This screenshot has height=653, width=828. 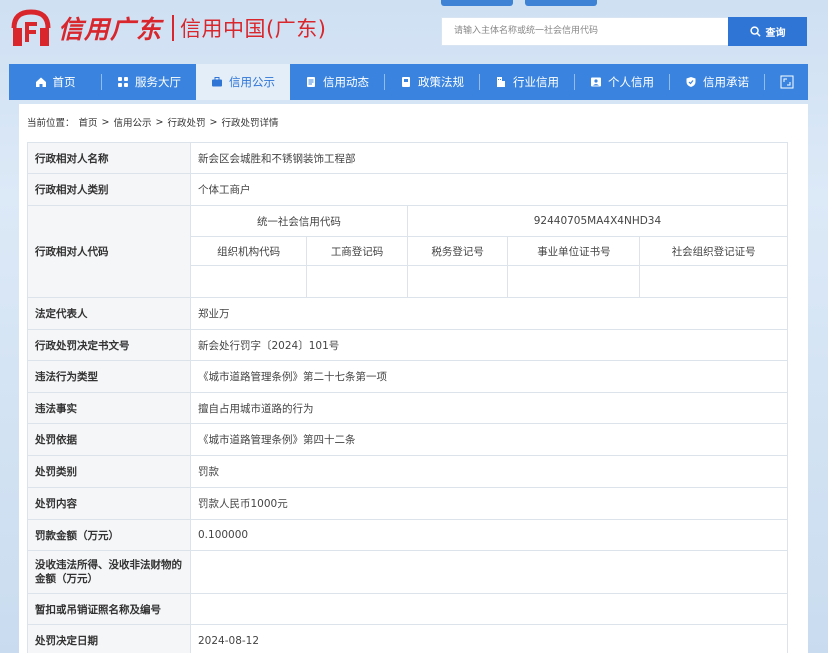 I want to click on table-row: 处罚内容 罚款人民币1000元, so click(x=407, y=503).